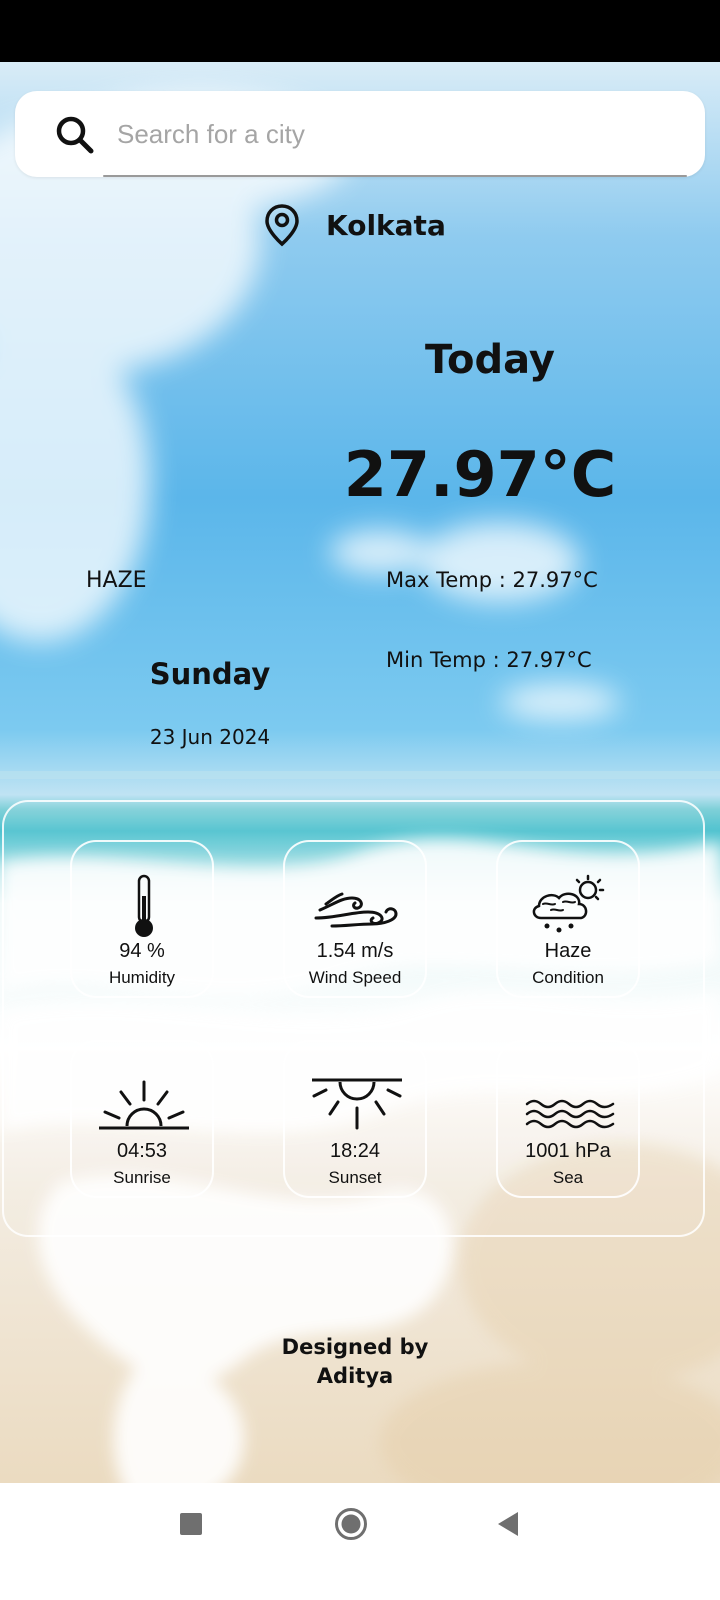  Describe the element at coordinates (355, 1177) in the screenshot. I see `sunset-label: Sunset` at that location.